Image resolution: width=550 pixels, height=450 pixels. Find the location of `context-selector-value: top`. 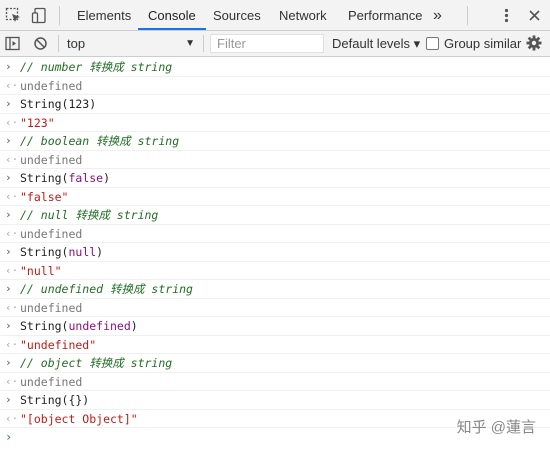

context-selector-value: top is located at coordinates (76, 43).